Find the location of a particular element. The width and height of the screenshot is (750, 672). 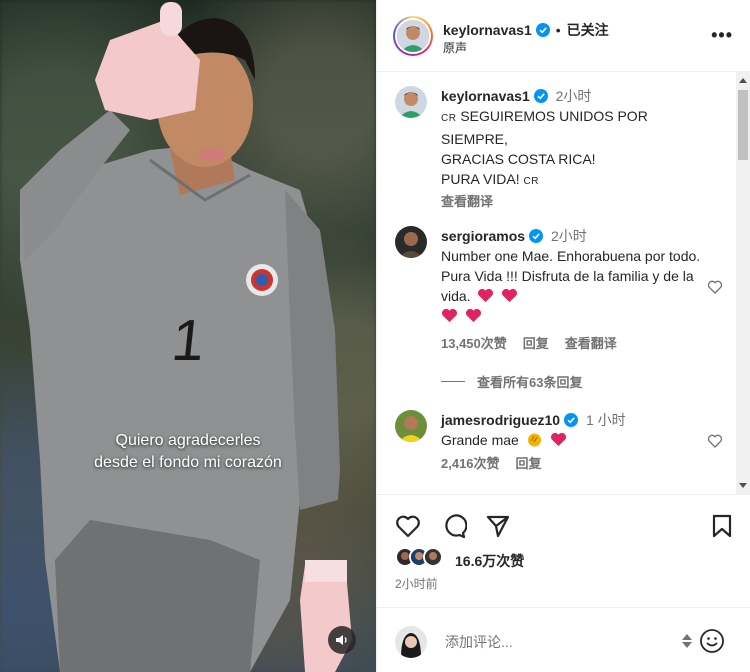

add-comment-input is located at coordinates (545, 642).